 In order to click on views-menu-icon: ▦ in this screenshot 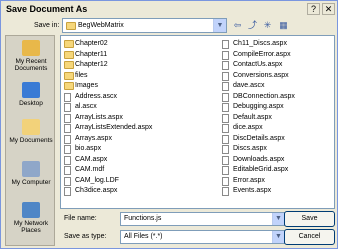, I will do `click(283, 25)`.